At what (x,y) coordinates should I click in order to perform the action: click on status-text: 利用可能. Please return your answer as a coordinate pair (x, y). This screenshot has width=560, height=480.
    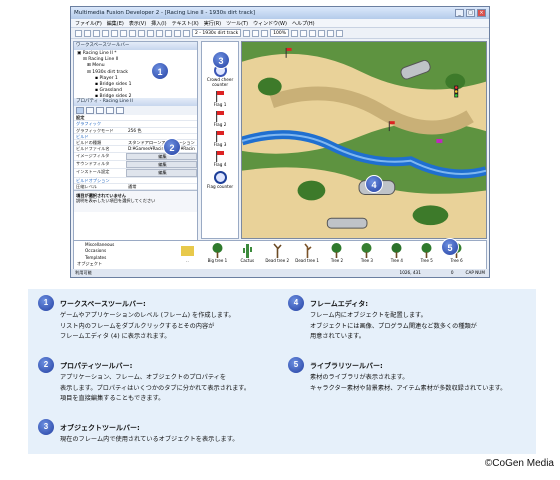
    Looking at the image, I should click on (83, 272).